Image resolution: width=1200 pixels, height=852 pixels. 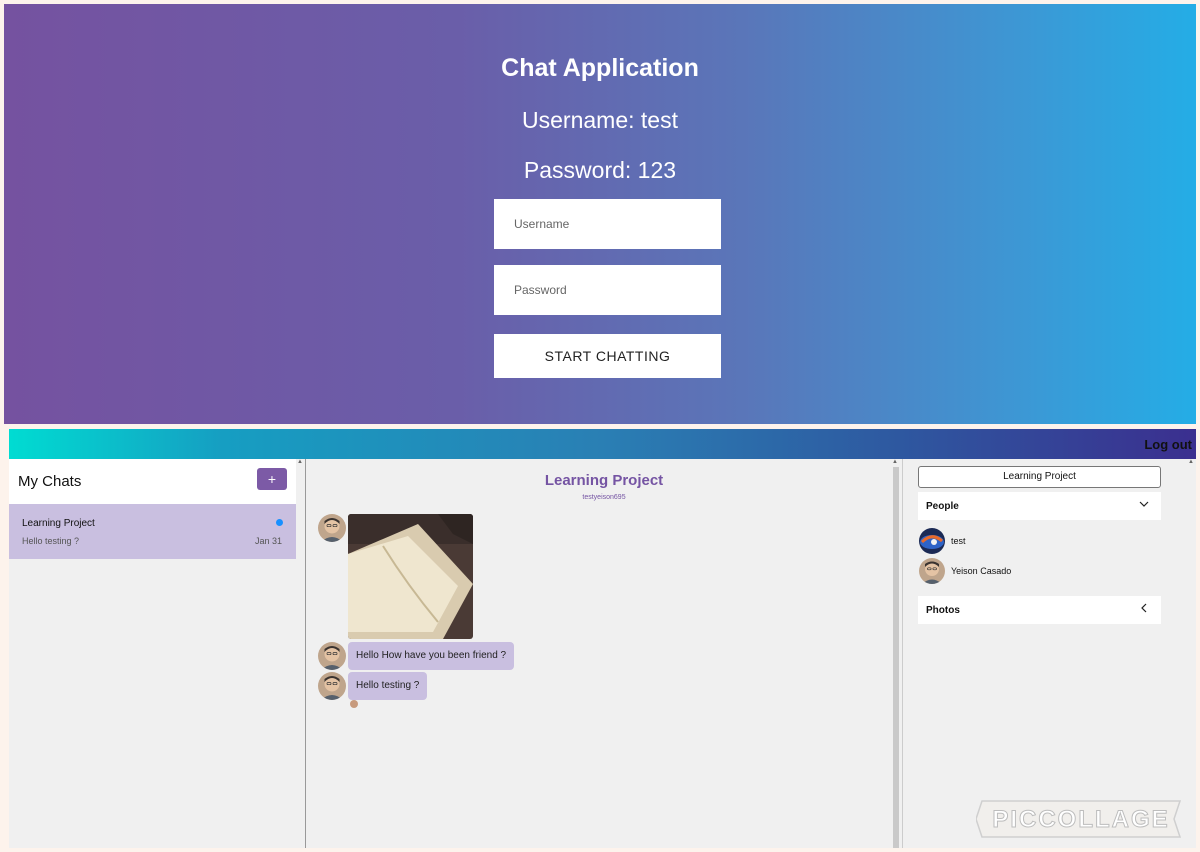 I want to click on chat-list-title: My Chats, so click(x=50, y=481).